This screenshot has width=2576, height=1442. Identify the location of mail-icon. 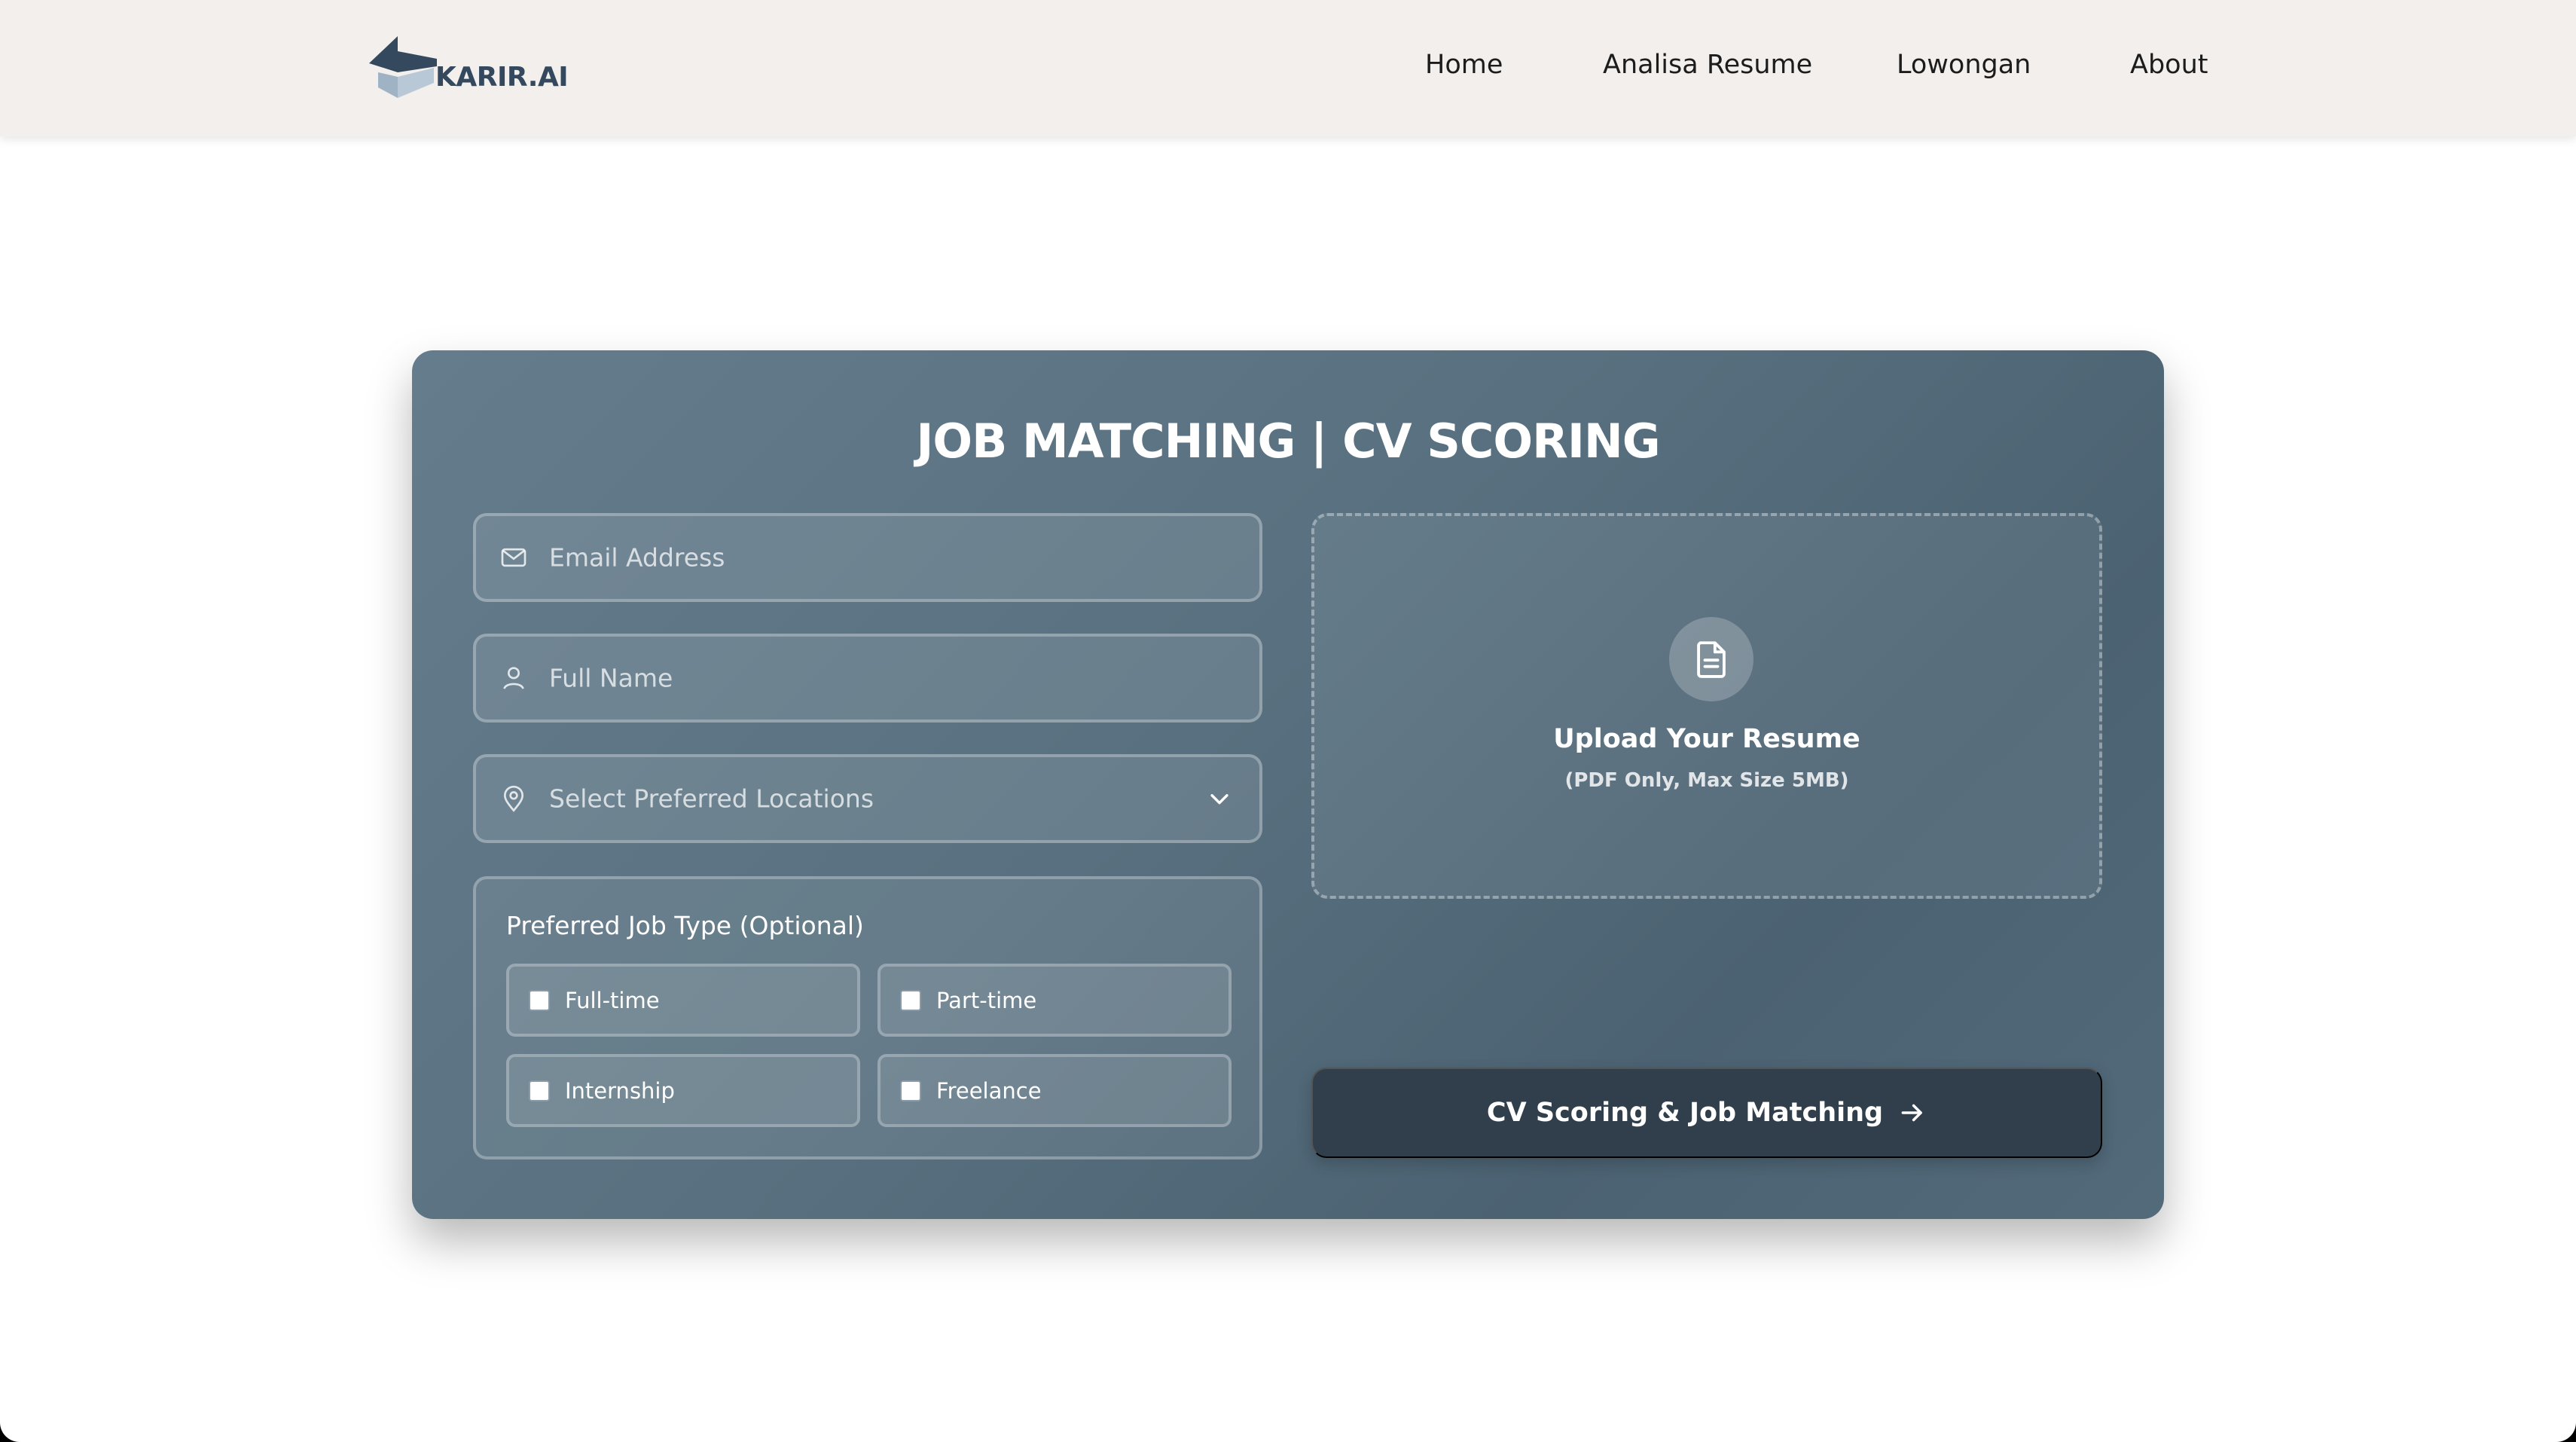
(513, 558).